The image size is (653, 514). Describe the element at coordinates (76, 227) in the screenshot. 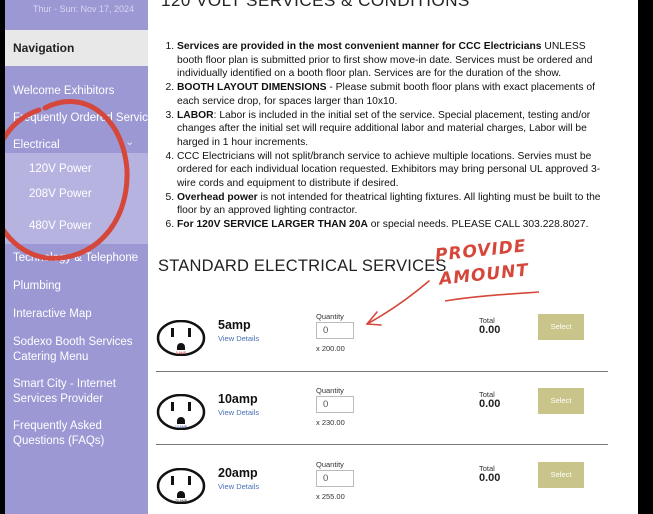

I see `sidebar-item-480v: 480V Power` at that location.